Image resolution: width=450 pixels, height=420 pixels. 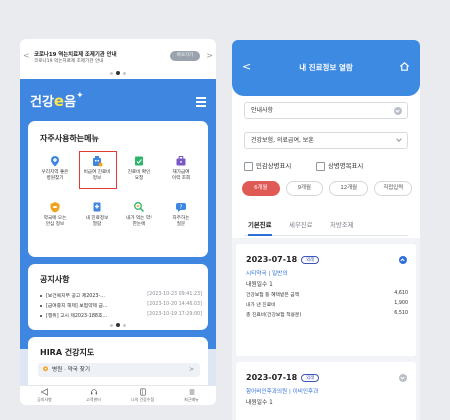 I want to click on record-institution: 시티약국 | 일반의, so click(x=266, y=273).